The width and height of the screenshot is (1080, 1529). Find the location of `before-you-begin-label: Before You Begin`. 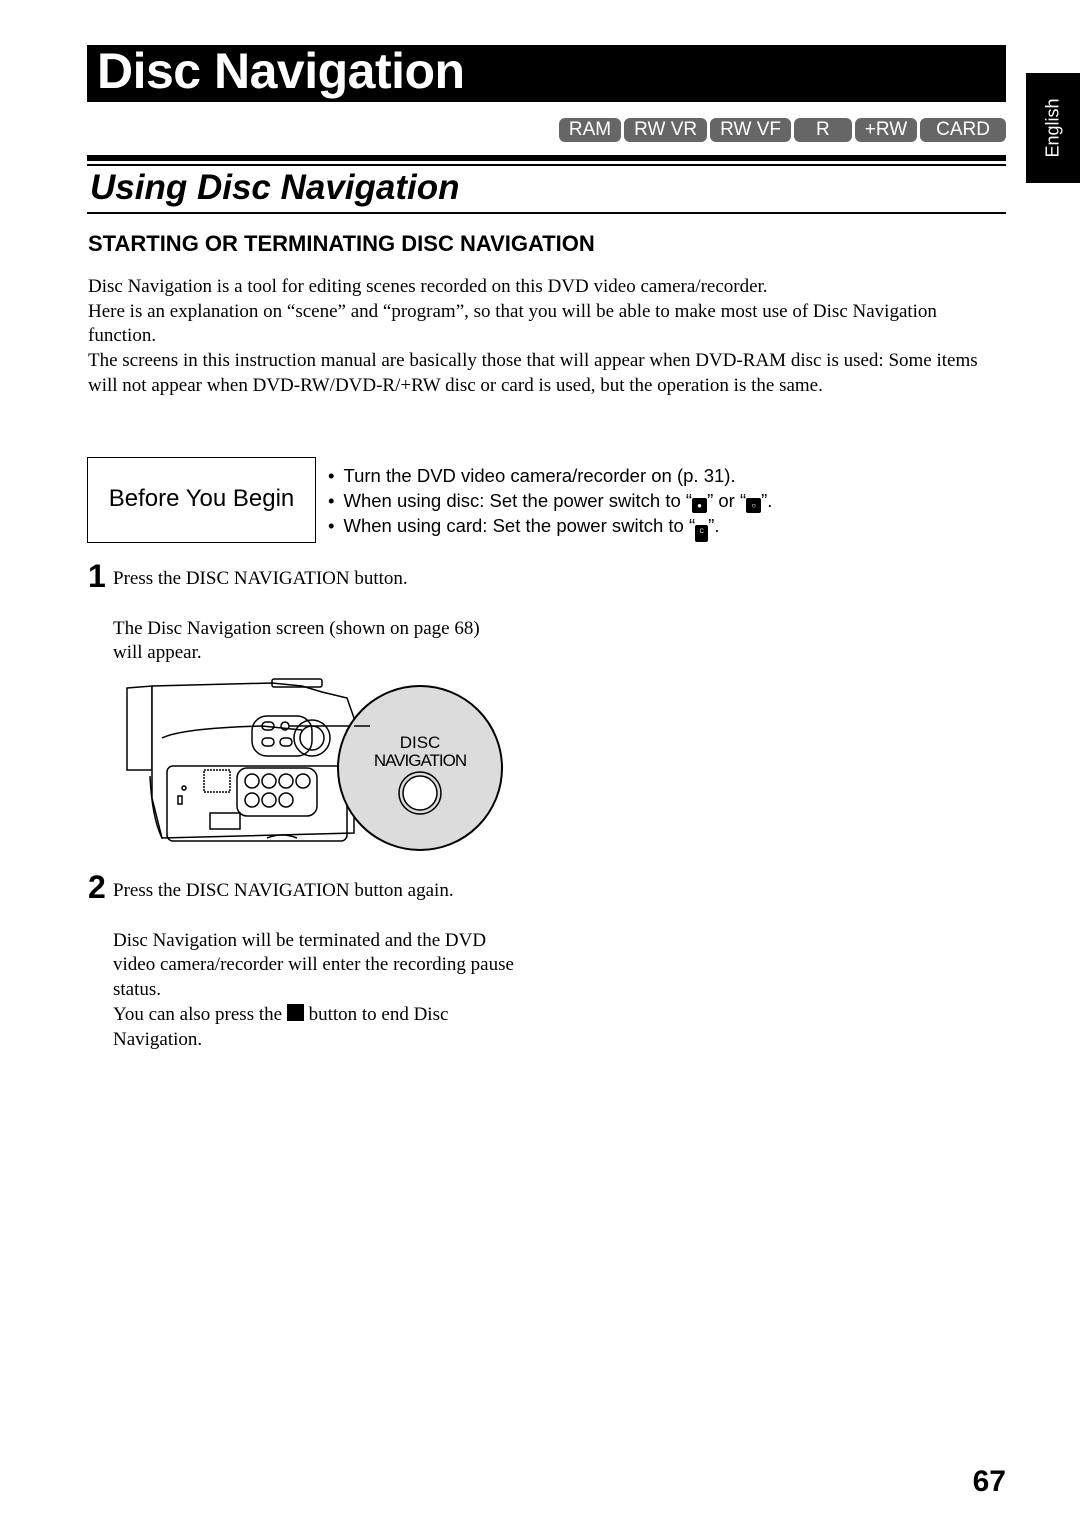

before-you-begin-label: Before You Begin is located at coordinates (201, 498).